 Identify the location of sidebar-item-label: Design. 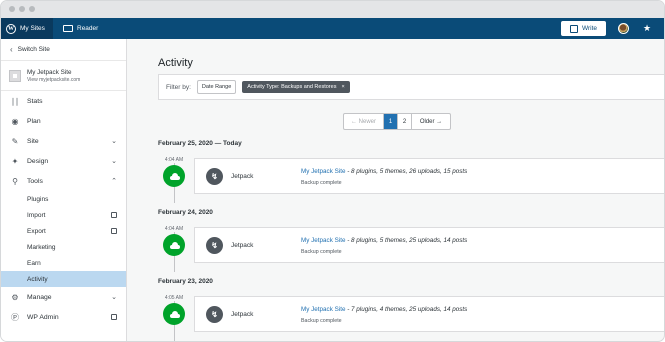
(38, 161).